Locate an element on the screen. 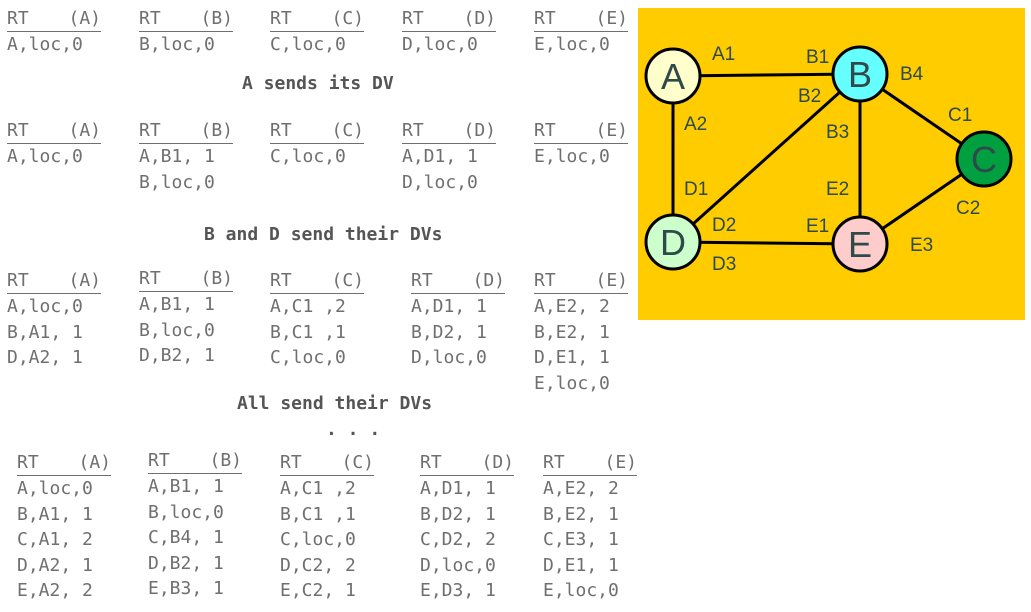  routing-table-e-stage2: RT (E) E,loc,0 is located at coordinates (581, 145).